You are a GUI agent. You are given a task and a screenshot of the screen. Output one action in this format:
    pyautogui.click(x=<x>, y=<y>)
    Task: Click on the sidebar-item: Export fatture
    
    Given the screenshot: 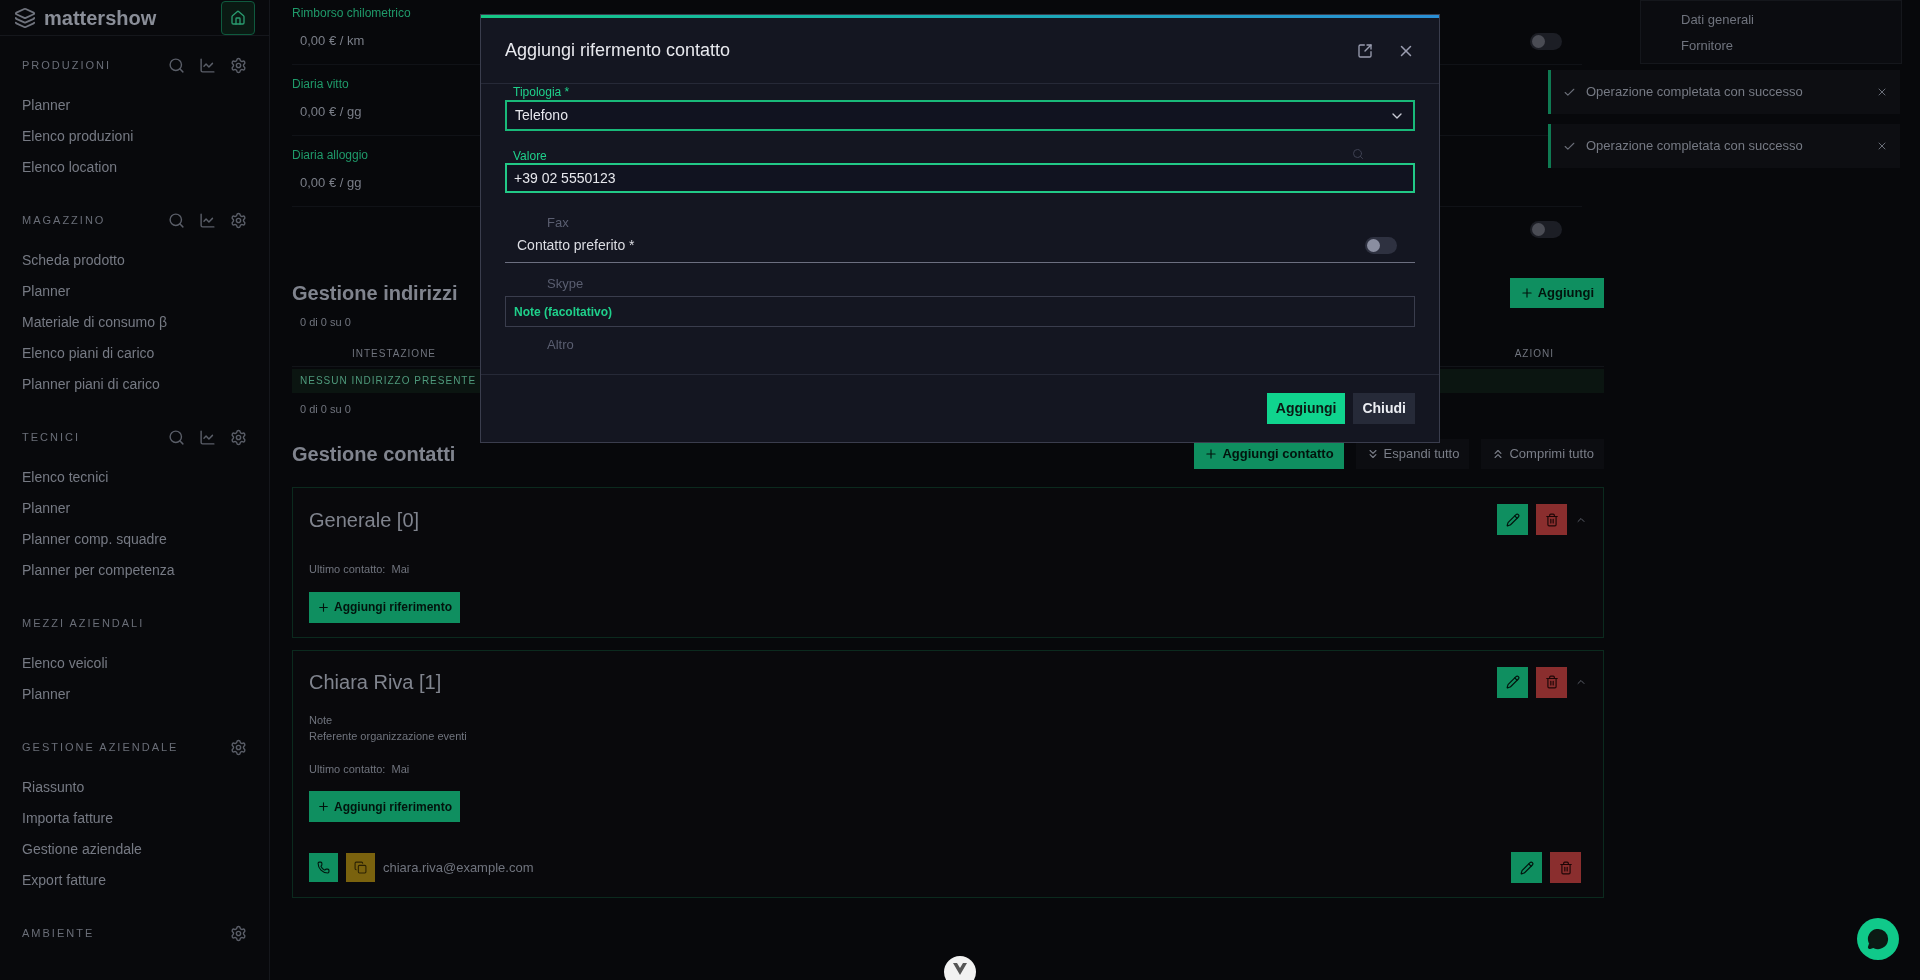 What is the action you would take?
    pyautogui.click(x=64, y=880)
    